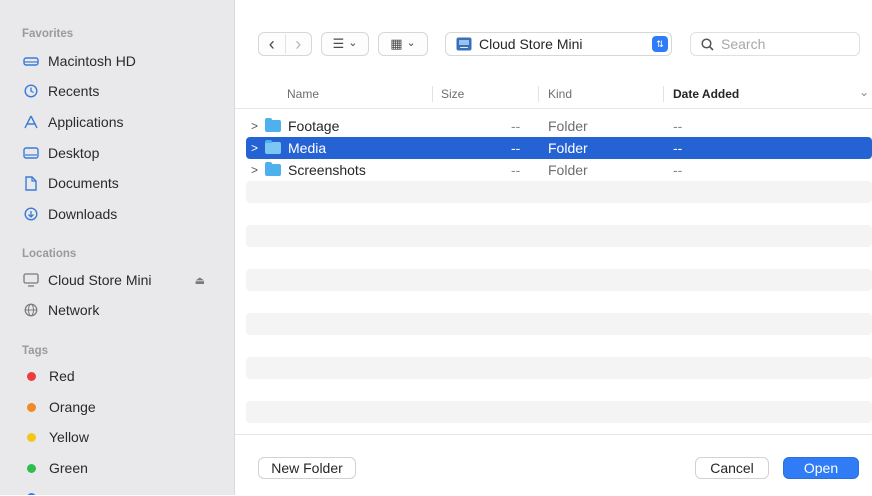  Describe the element at coordinates (35, 351) in the screenshot. I see `tags-header: Tags` at that location.